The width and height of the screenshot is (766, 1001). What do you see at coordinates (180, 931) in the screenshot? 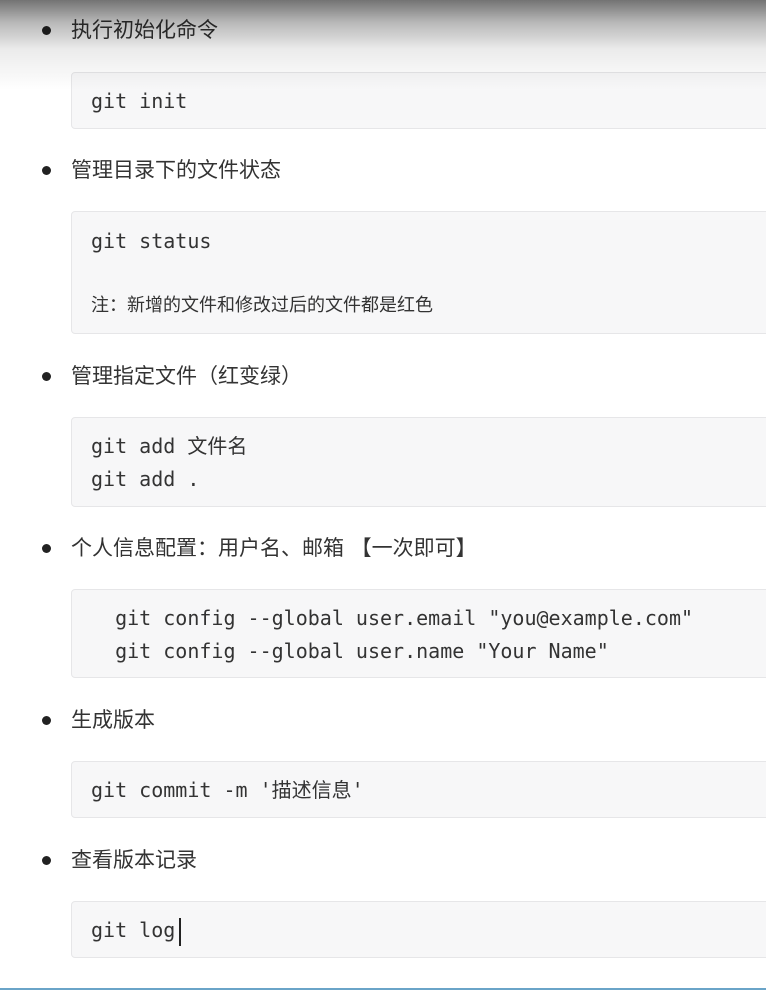
I see `text-cursor` at bounding box center [180, 931].